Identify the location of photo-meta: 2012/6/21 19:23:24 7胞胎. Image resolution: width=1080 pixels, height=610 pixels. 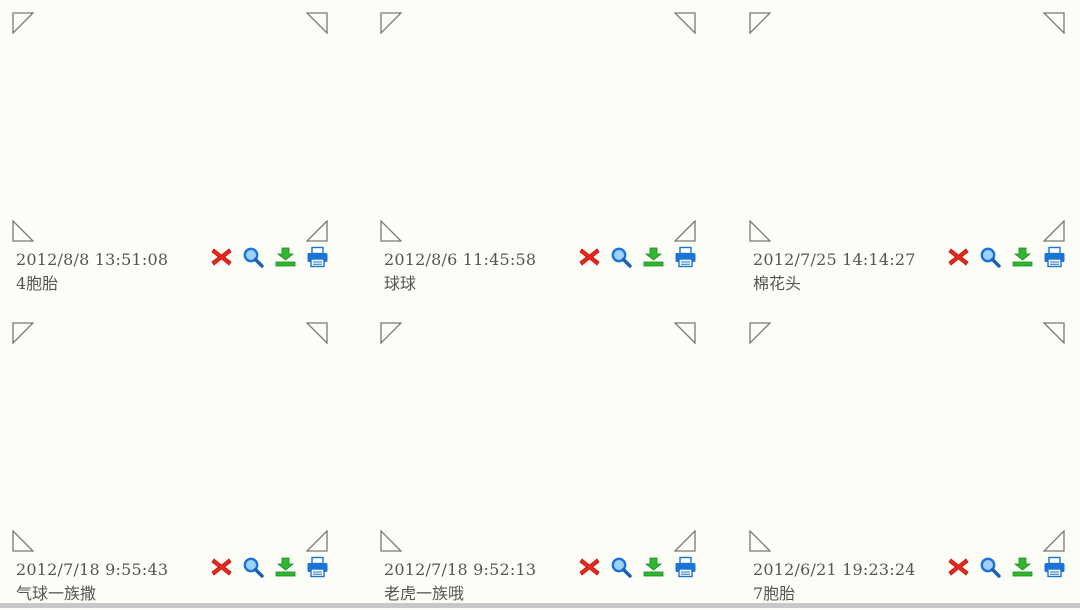
(834, 582).